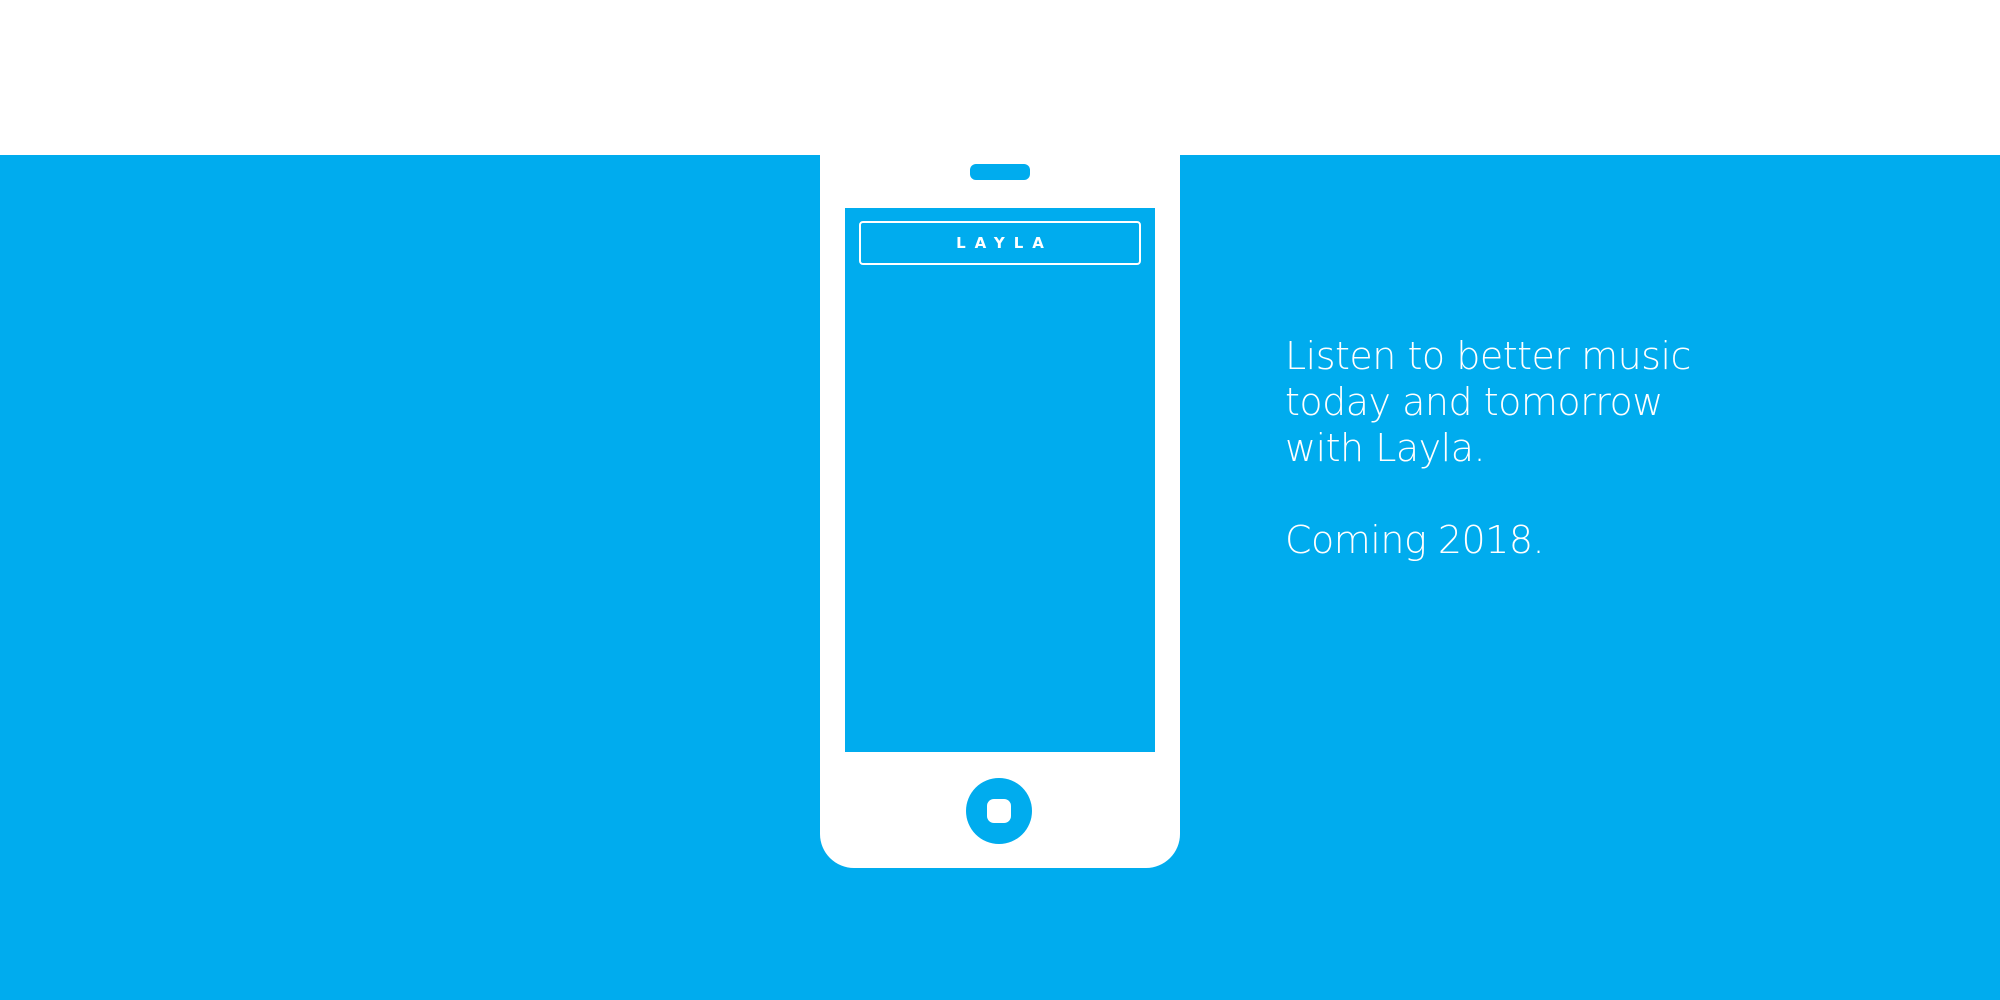 The image size is (2000, 1000). Describe the element at coordinates (1000, 172) in the screenshot. I see `phone-speaker-icon` at that location.